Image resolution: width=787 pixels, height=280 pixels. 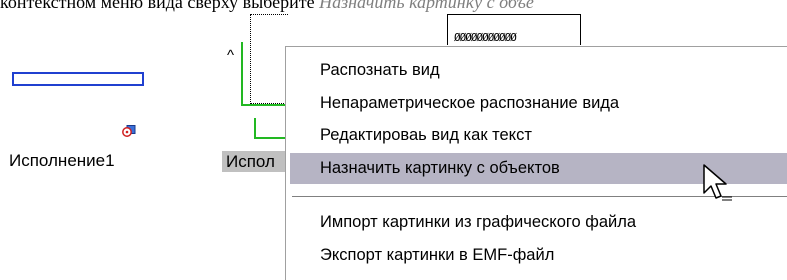 I want to click on menu-item-label: Редактироваь вид как текст, so click(x=426, y=135).